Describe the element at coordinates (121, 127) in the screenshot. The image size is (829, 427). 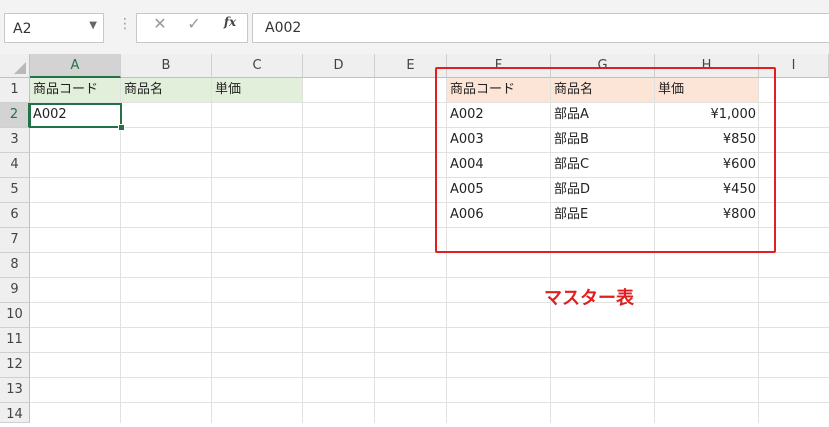
I see `fill-handle` at that location.